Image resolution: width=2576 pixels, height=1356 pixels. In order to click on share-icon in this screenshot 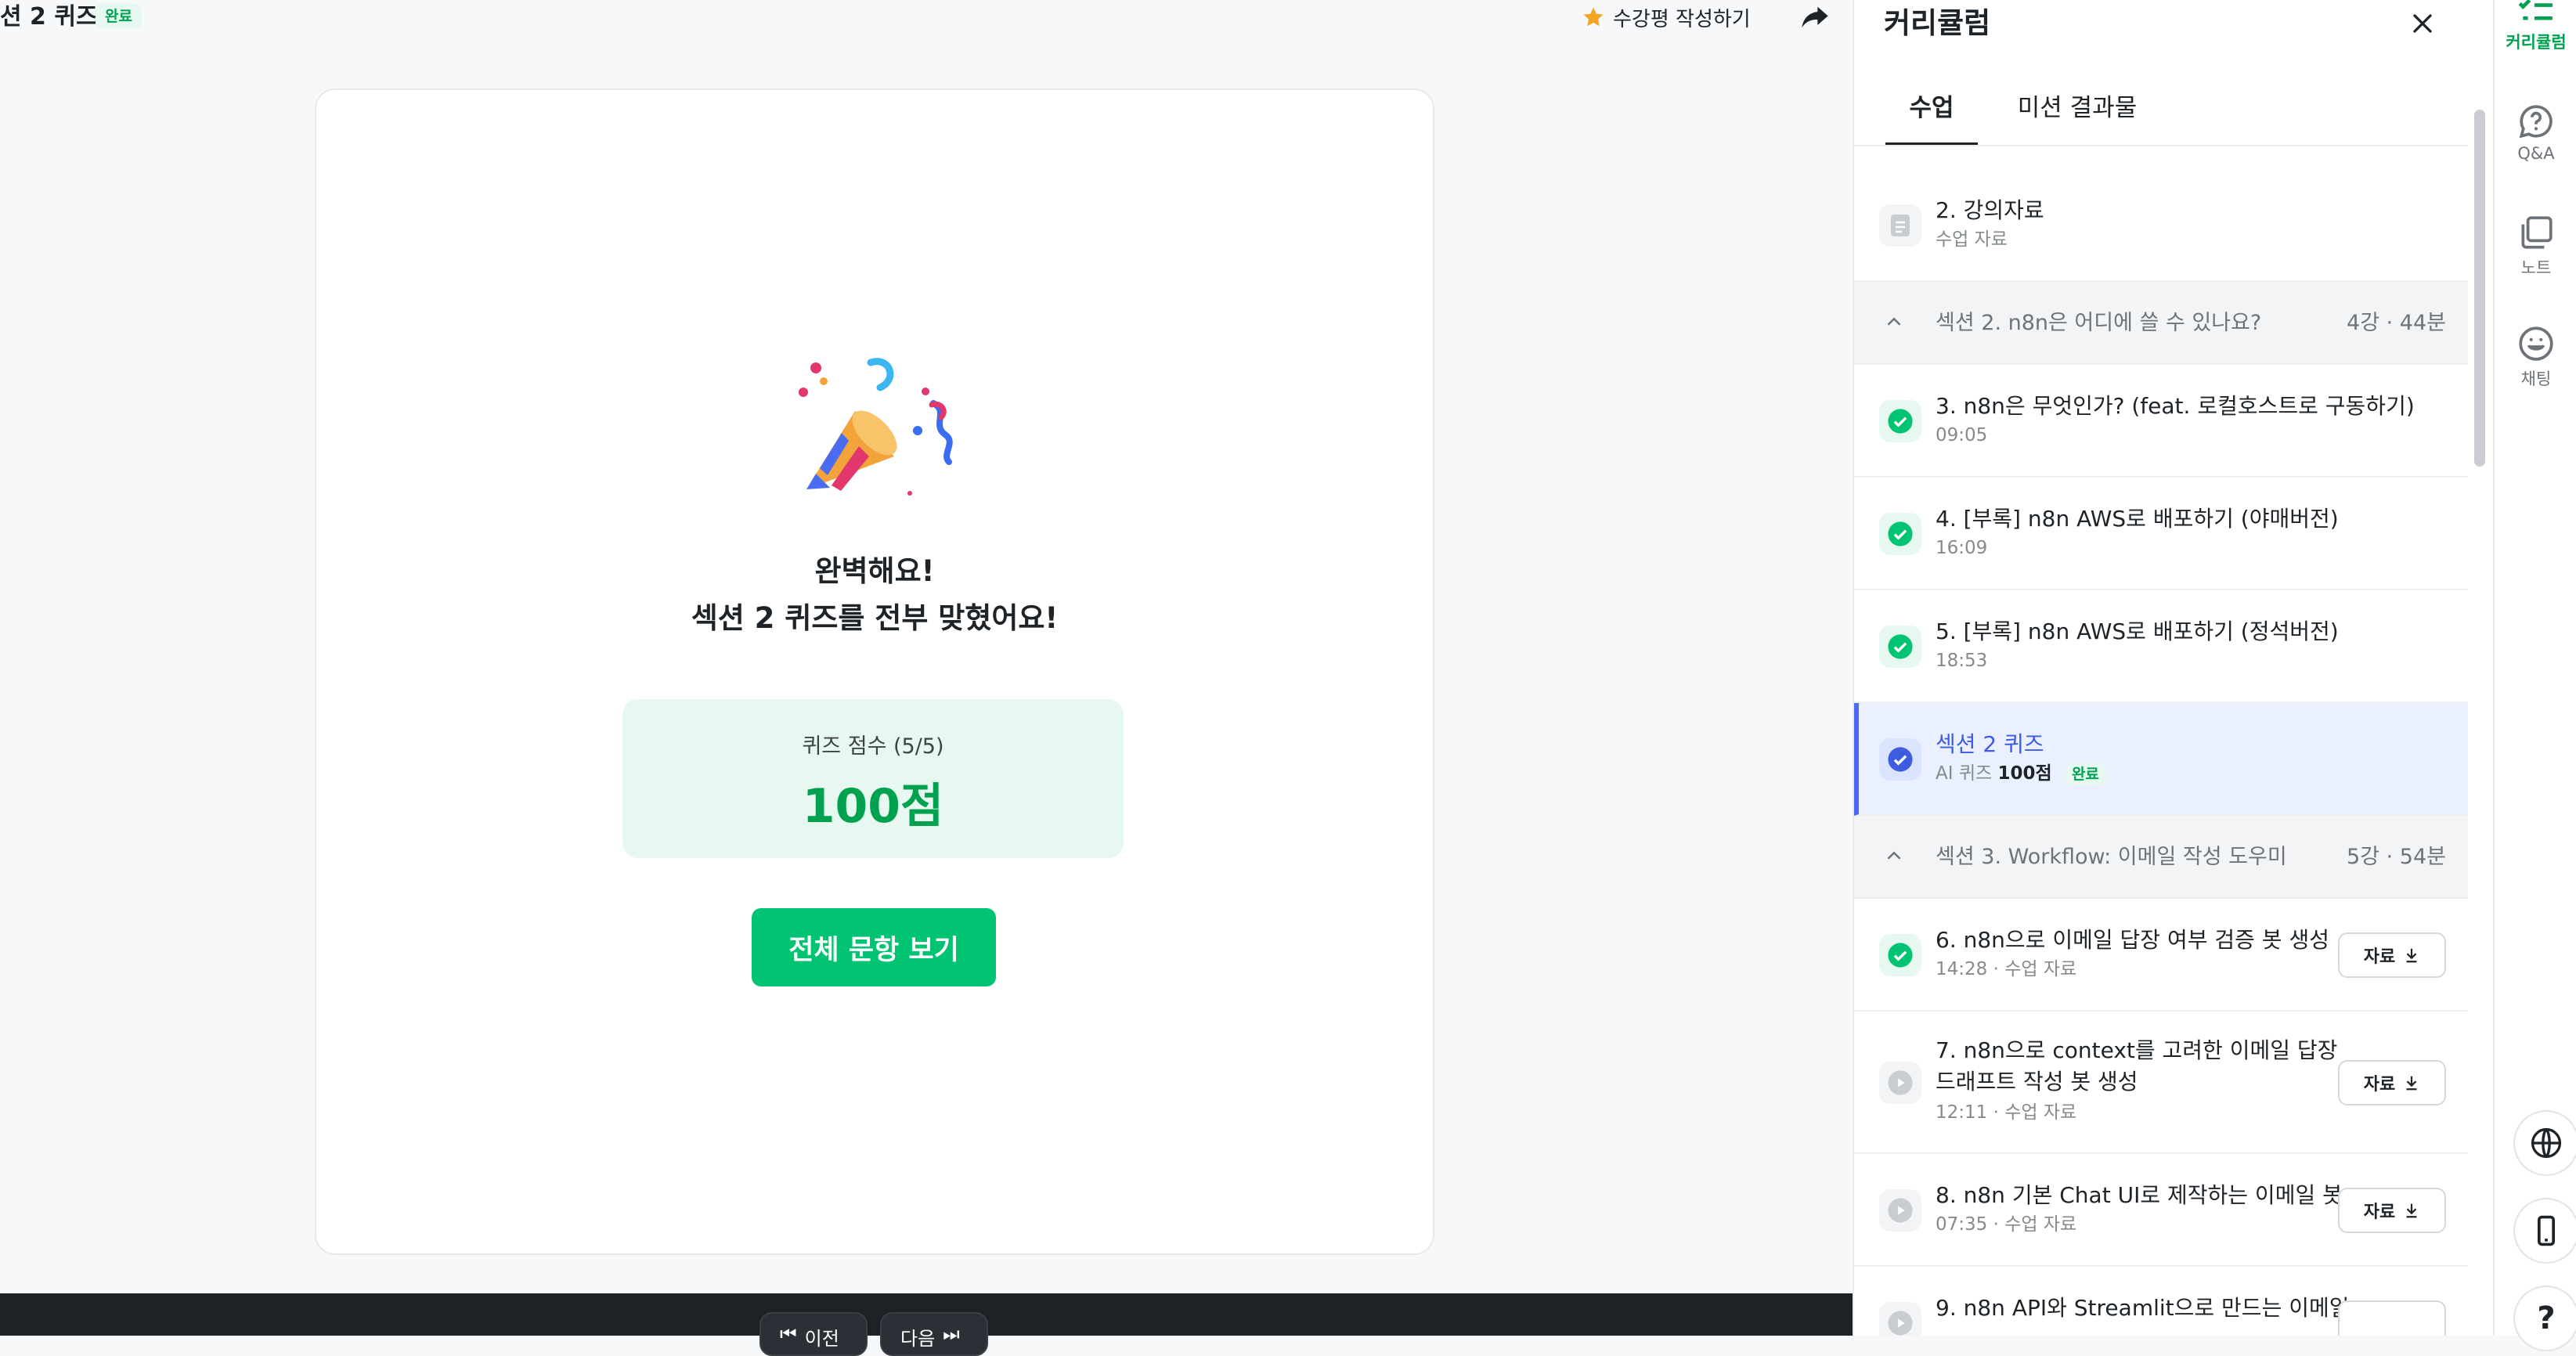, I will do `click(1815, 17)`.